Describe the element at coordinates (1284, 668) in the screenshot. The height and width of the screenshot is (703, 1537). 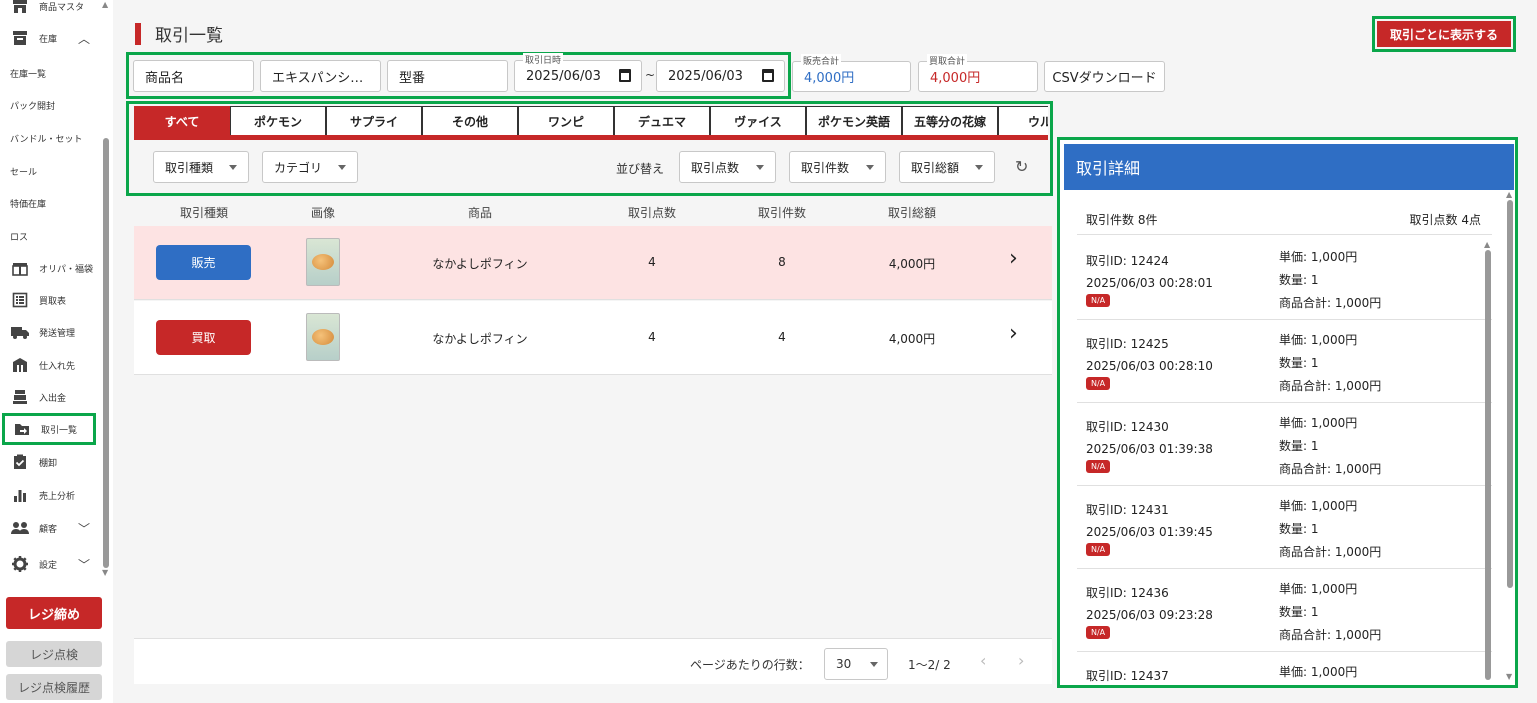
I see `detail-entry: 取引ID: 12437 単価: 1,000円` at that location.